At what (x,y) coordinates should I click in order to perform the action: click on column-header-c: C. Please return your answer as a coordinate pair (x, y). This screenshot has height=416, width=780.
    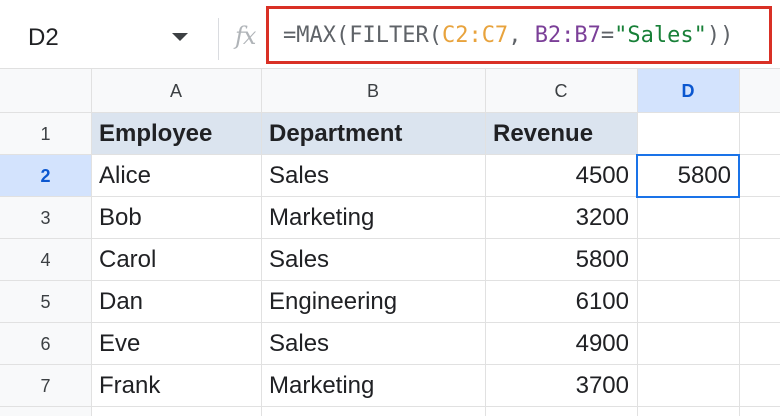
    Looking at the image, I should click on (561, 91).